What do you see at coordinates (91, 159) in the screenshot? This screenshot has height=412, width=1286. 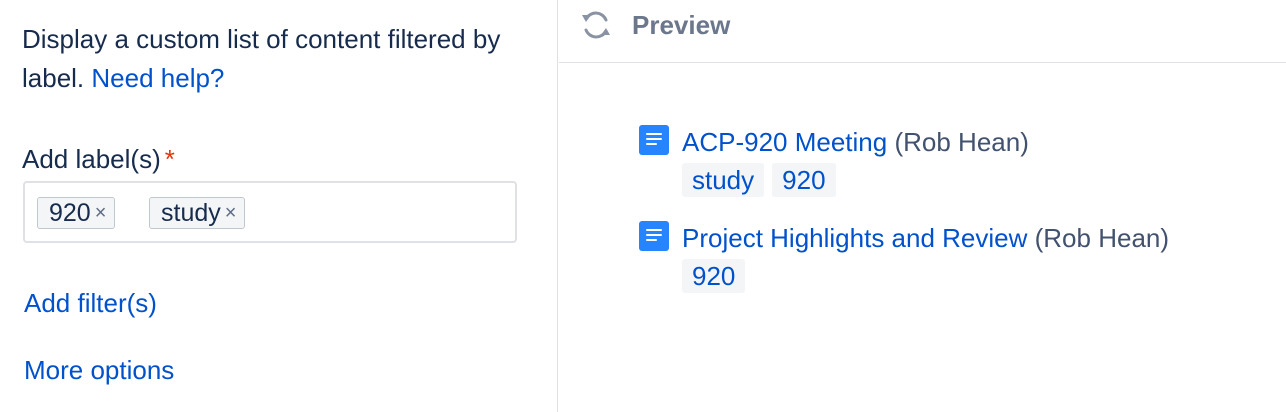 I see `add-labels-text: Add label(s)` at bounding box center [91, 159].